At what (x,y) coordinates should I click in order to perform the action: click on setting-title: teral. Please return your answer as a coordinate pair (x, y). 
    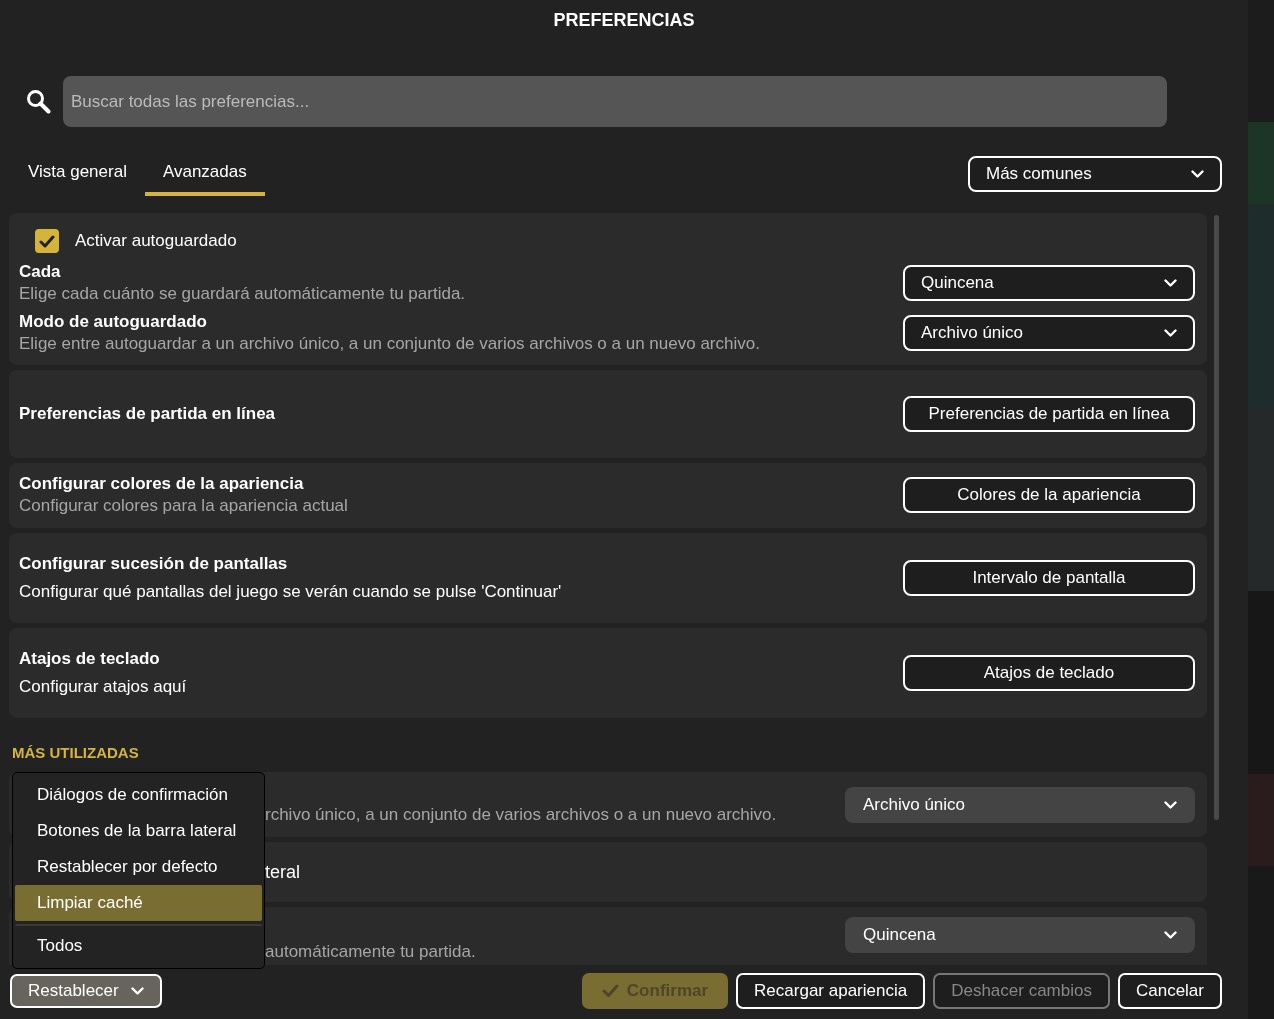
    Looking at the image, I should click on (282, 872).